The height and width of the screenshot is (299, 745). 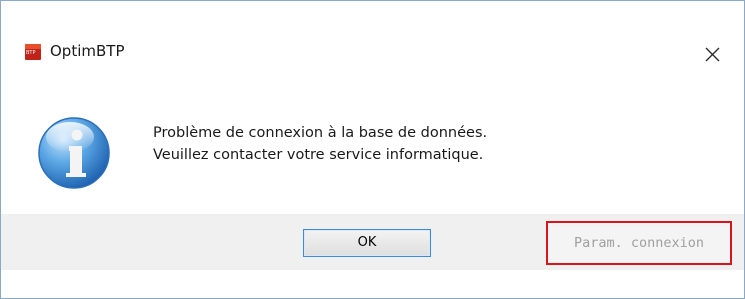 I want to click on bottom-margin, so click(x=372, y=284).